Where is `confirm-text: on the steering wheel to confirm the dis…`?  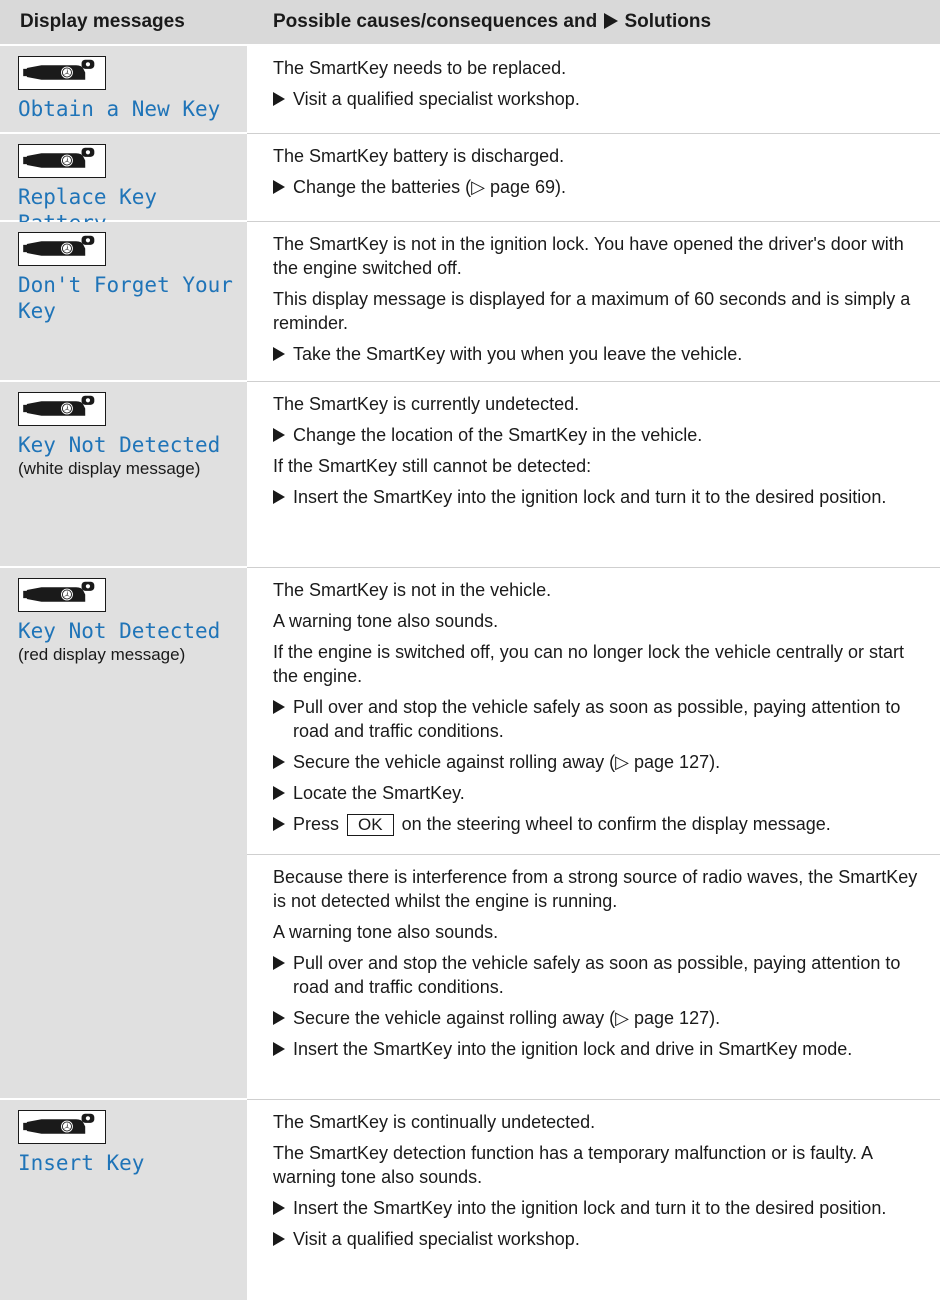 confirm-text: on the steering wheel to confirm the dis… is located at coordinates (616, 824).